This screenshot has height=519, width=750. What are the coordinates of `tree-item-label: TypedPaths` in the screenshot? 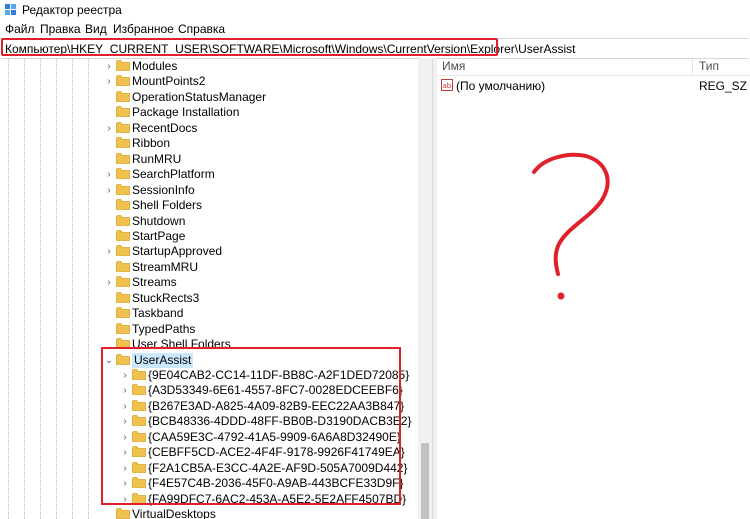 It's located at (164, 329).